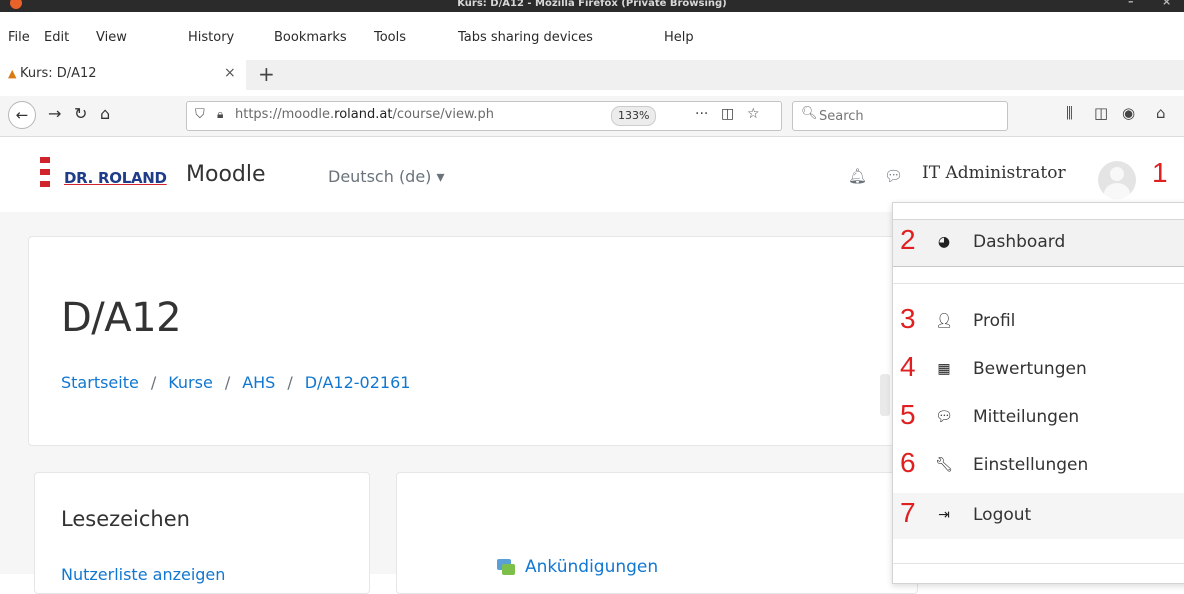 This screenshot has width=1184, height=594. Describe the element at coordinates (190, 382) in the screenshot. I see `breadcrumb-kurse: Kurse` at that location.